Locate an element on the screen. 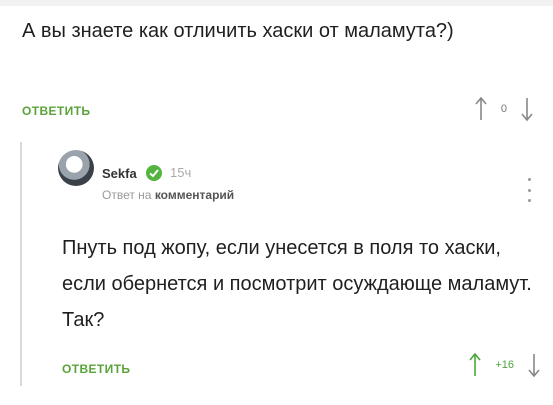 This screenshot has width=553, height=405. rating-count: 0 is located at coordinates (503, 109).